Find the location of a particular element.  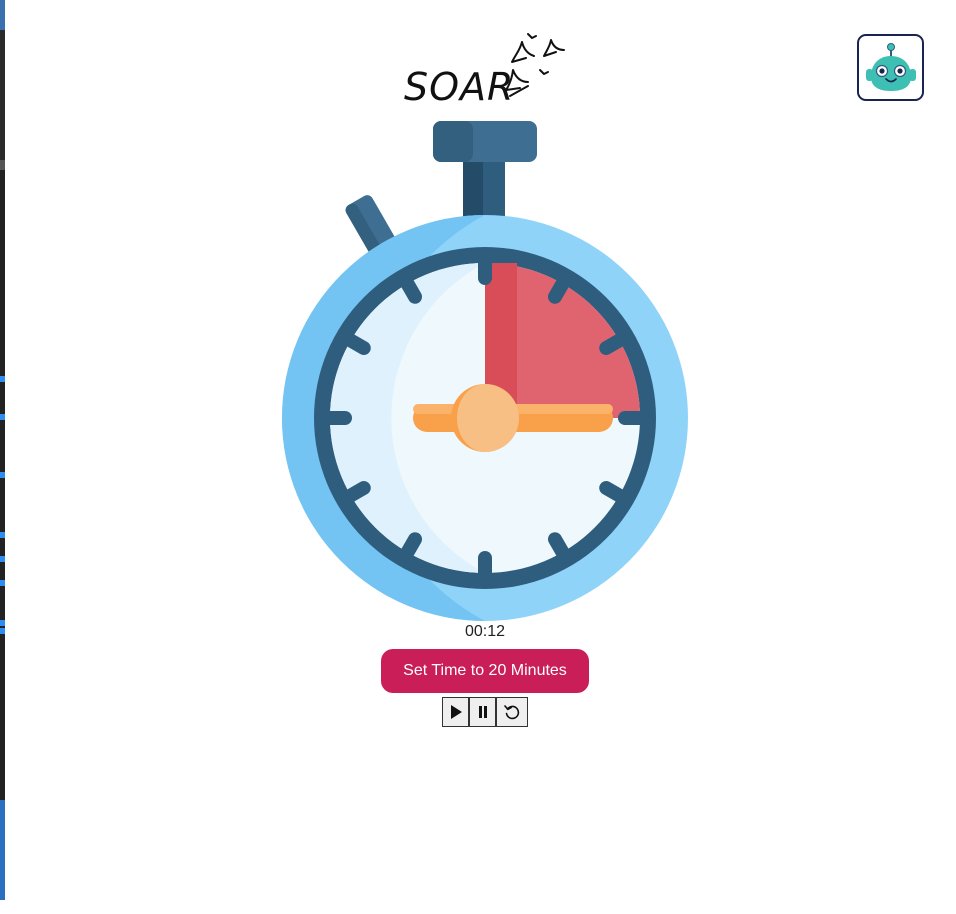

play-icon is located at coordinates (456, 712).